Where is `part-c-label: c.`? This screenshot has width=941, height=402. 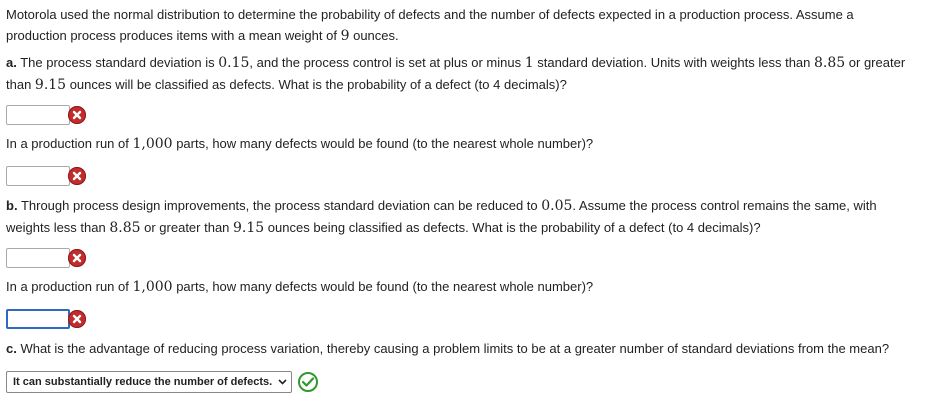
part-c-label: c. is located at coordinates (11, 348).